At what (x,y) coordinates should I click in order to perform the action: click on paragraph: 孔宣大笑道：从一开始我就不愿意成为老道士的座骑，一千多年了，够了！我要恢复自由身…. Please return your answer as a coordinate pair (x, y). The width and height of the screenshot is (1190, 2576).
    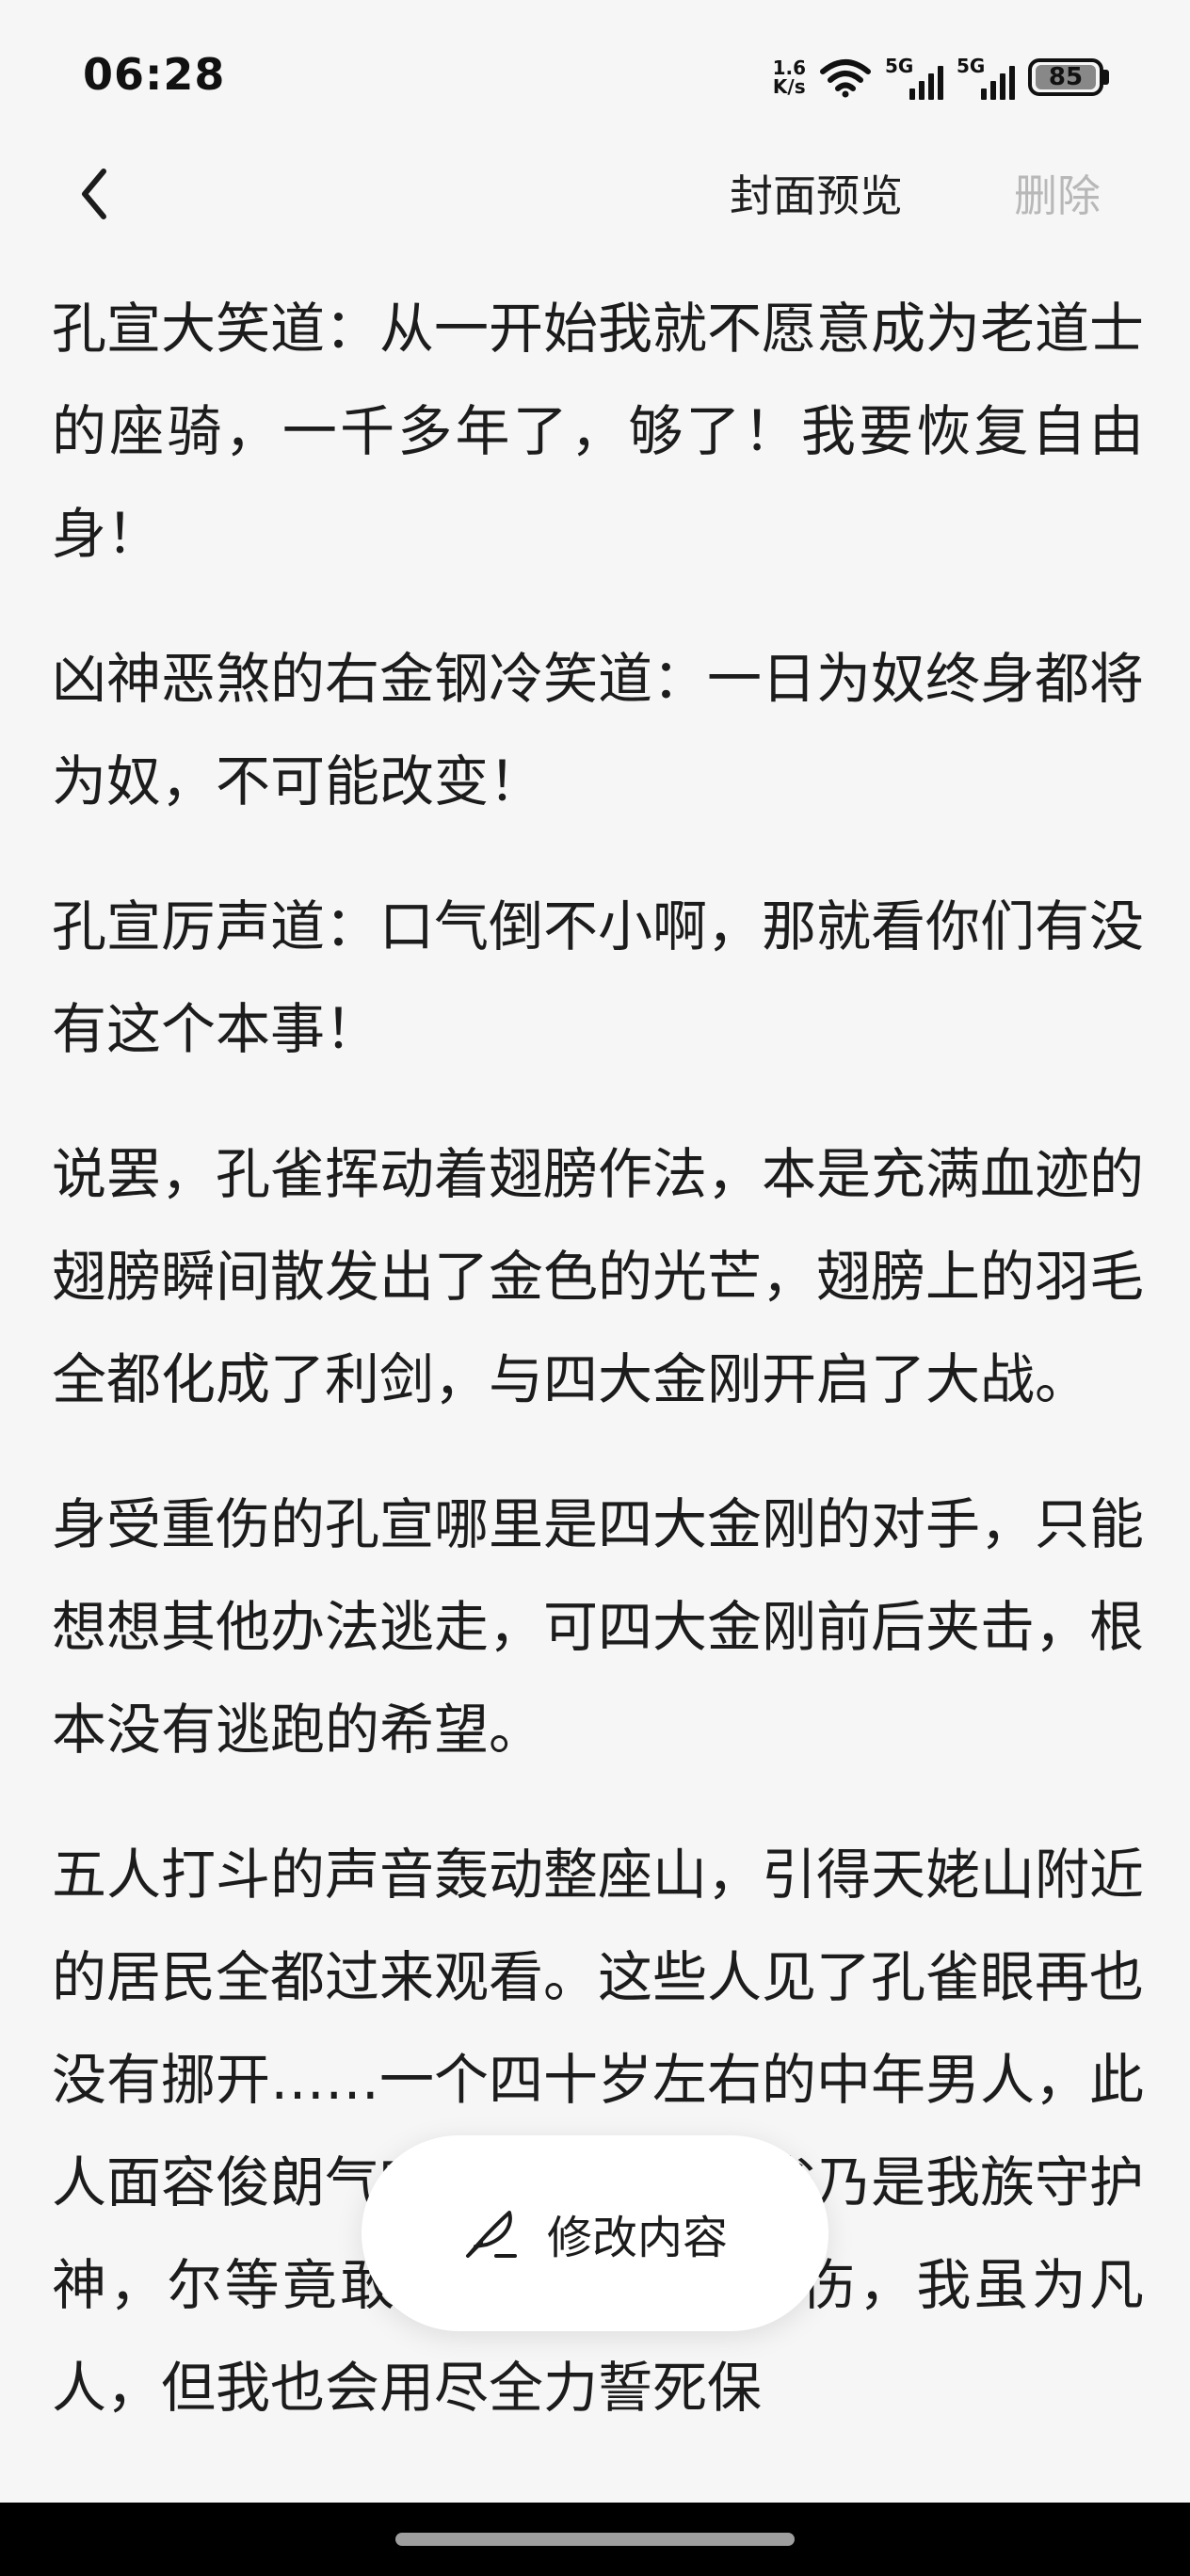
    Looking at the image, I should click on (598, 431).